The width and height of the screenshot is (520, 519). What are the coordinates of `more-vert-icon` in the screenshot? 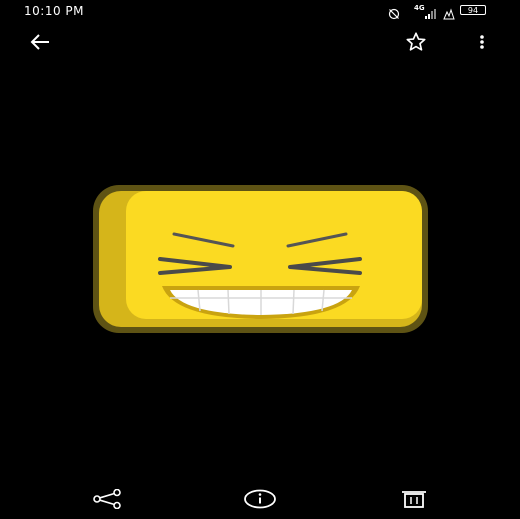 It's located at (482, 44).